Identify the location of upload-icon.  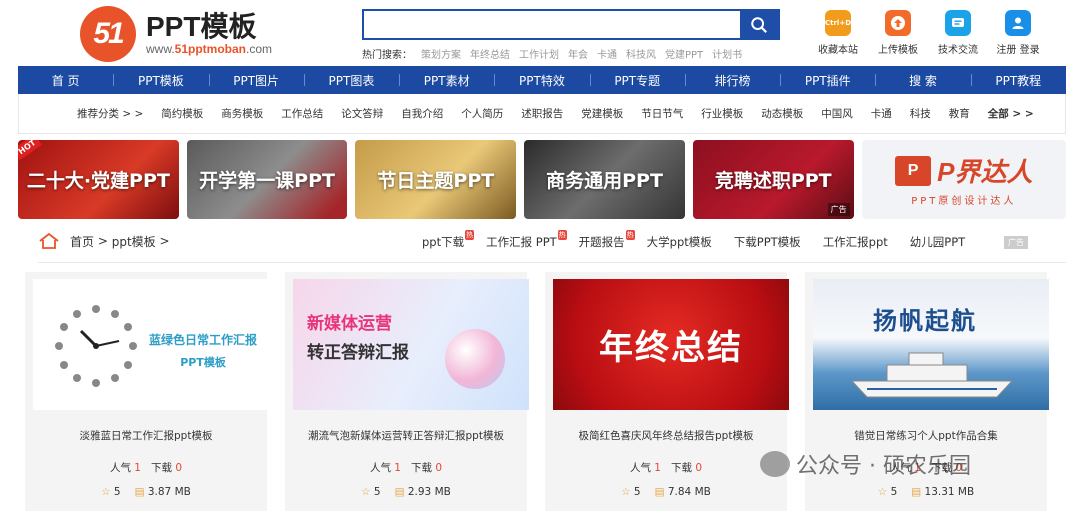
(898, 23).